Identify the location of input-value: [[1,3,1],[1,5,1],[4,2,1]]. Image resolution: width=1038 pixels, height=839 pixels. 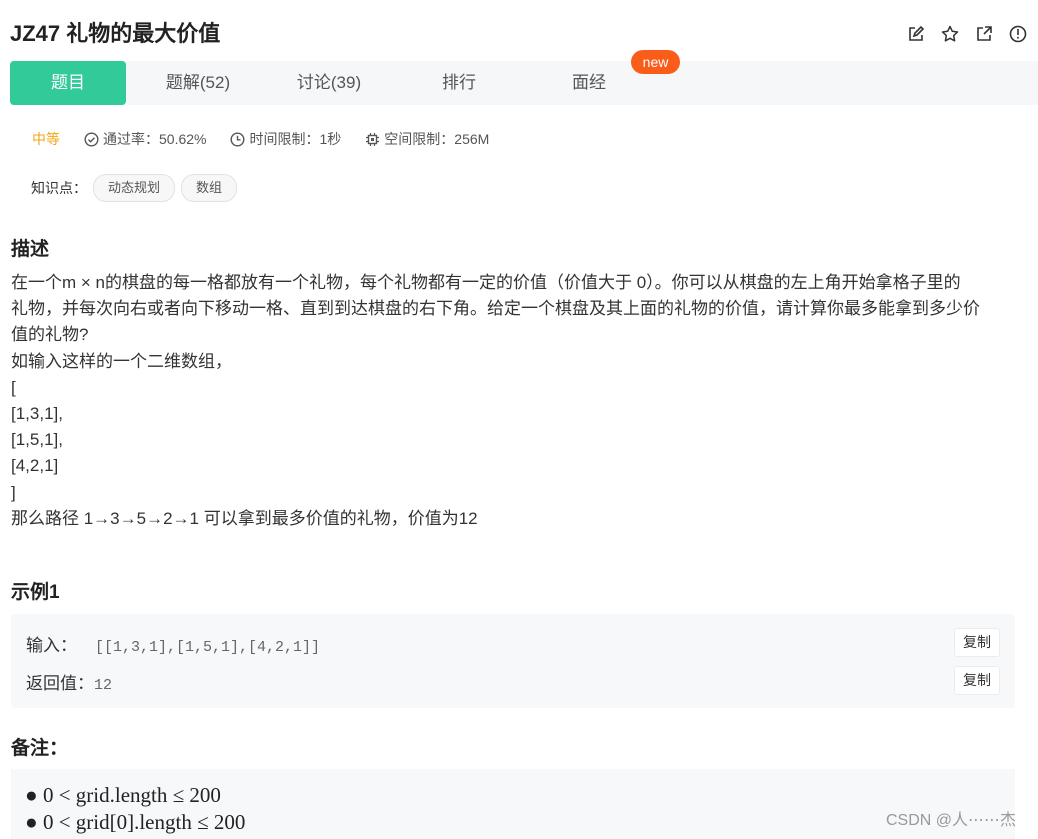
(208, 647).